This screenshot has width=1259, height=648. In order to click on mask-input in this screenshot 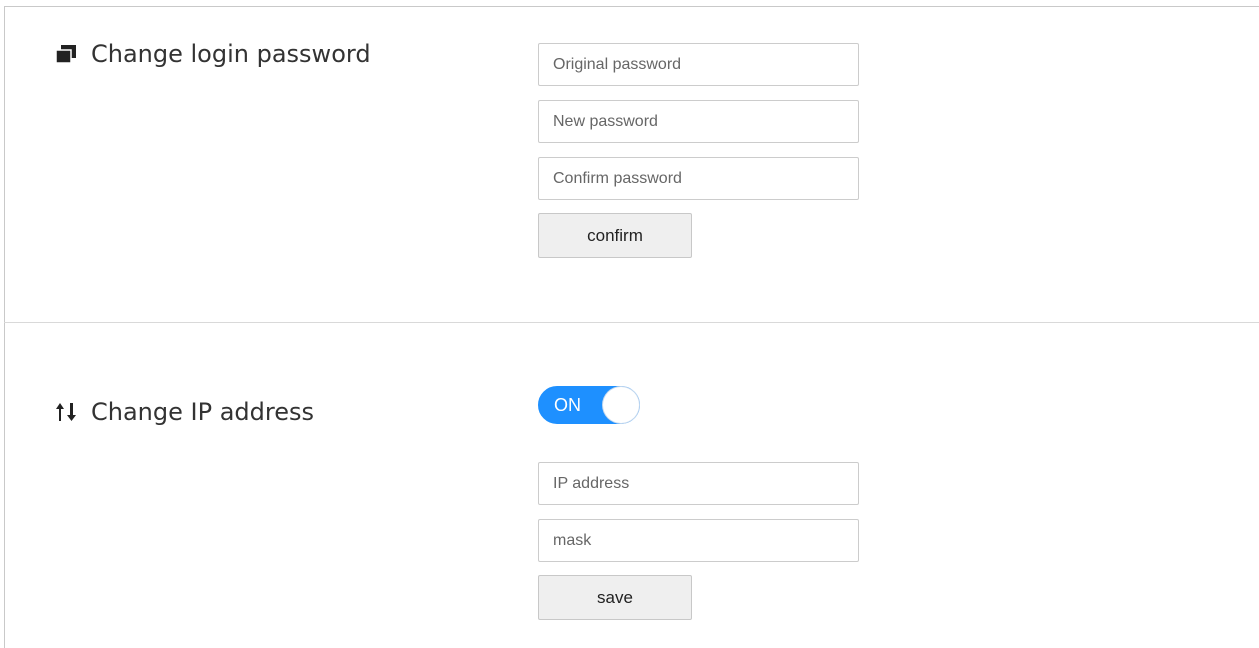, I will do `click(698, 540)`.